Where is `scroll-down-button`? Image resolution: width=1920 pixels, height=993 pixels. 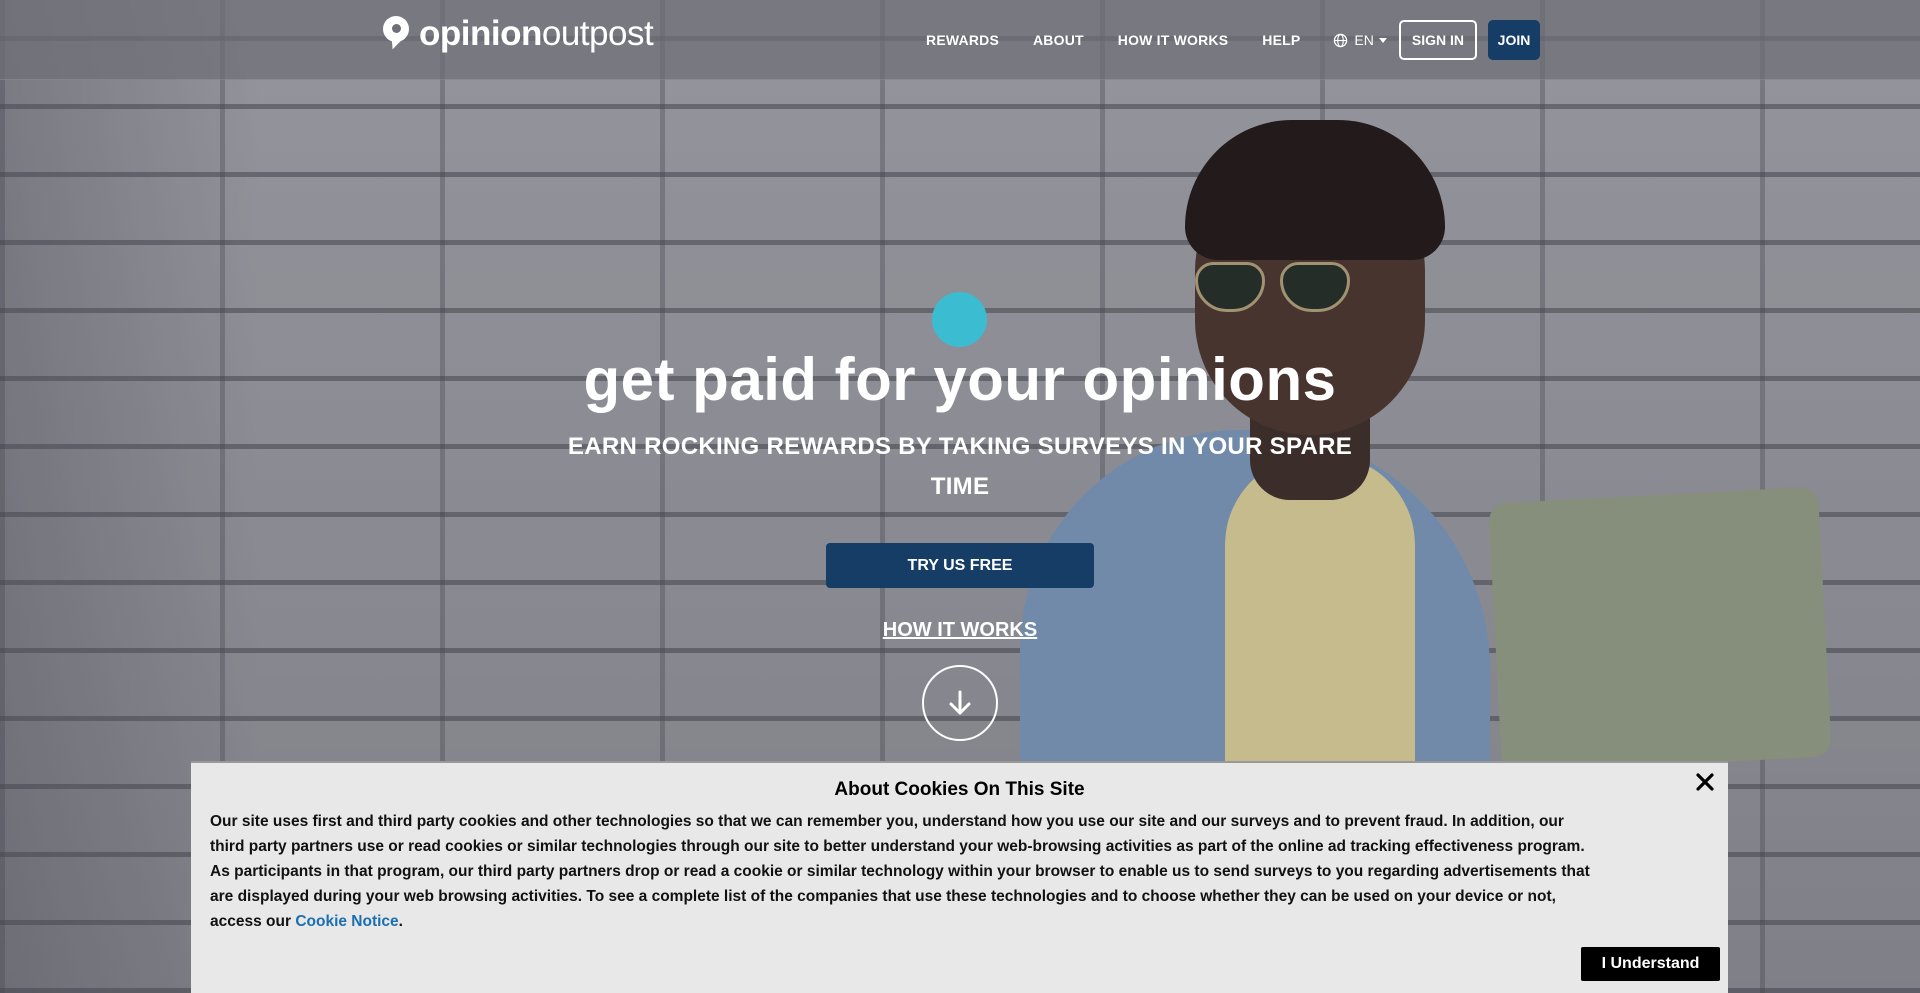
scroll-down-button is located at coordinates (960, 703).